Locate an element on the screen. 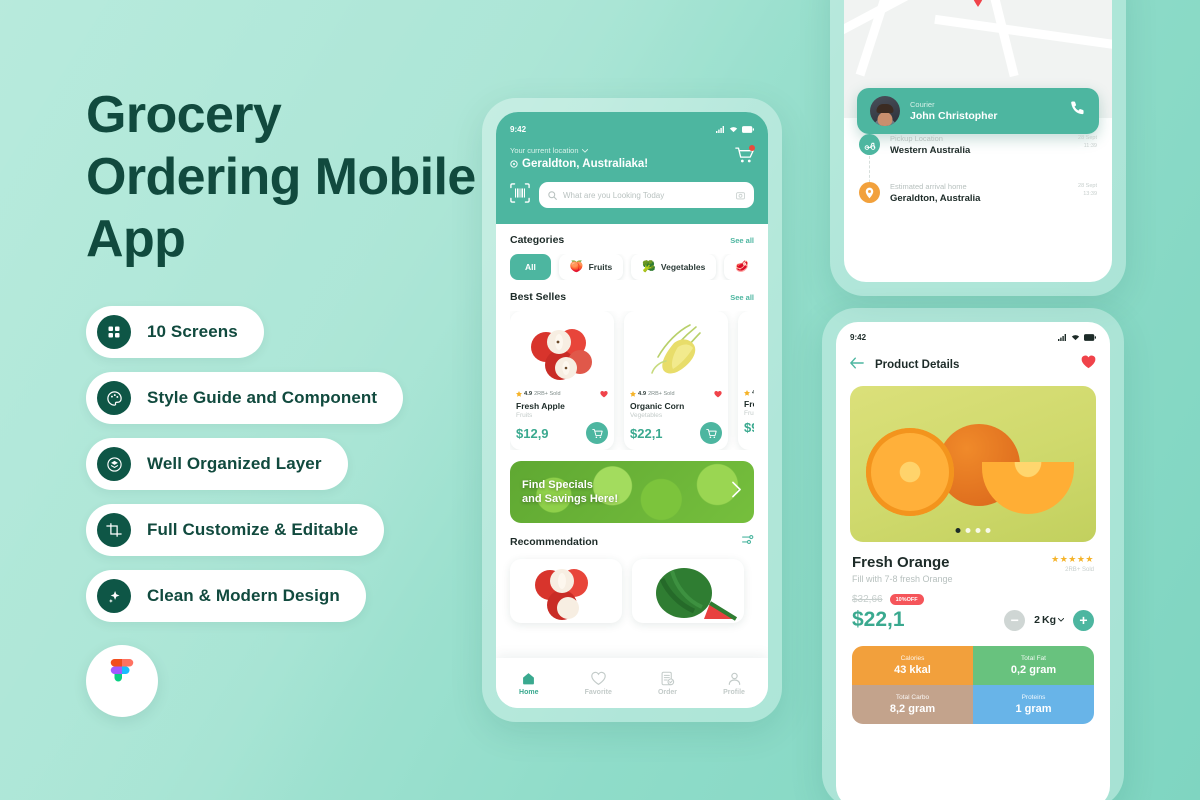  carousel-dots is located at coordinates (973, 530).